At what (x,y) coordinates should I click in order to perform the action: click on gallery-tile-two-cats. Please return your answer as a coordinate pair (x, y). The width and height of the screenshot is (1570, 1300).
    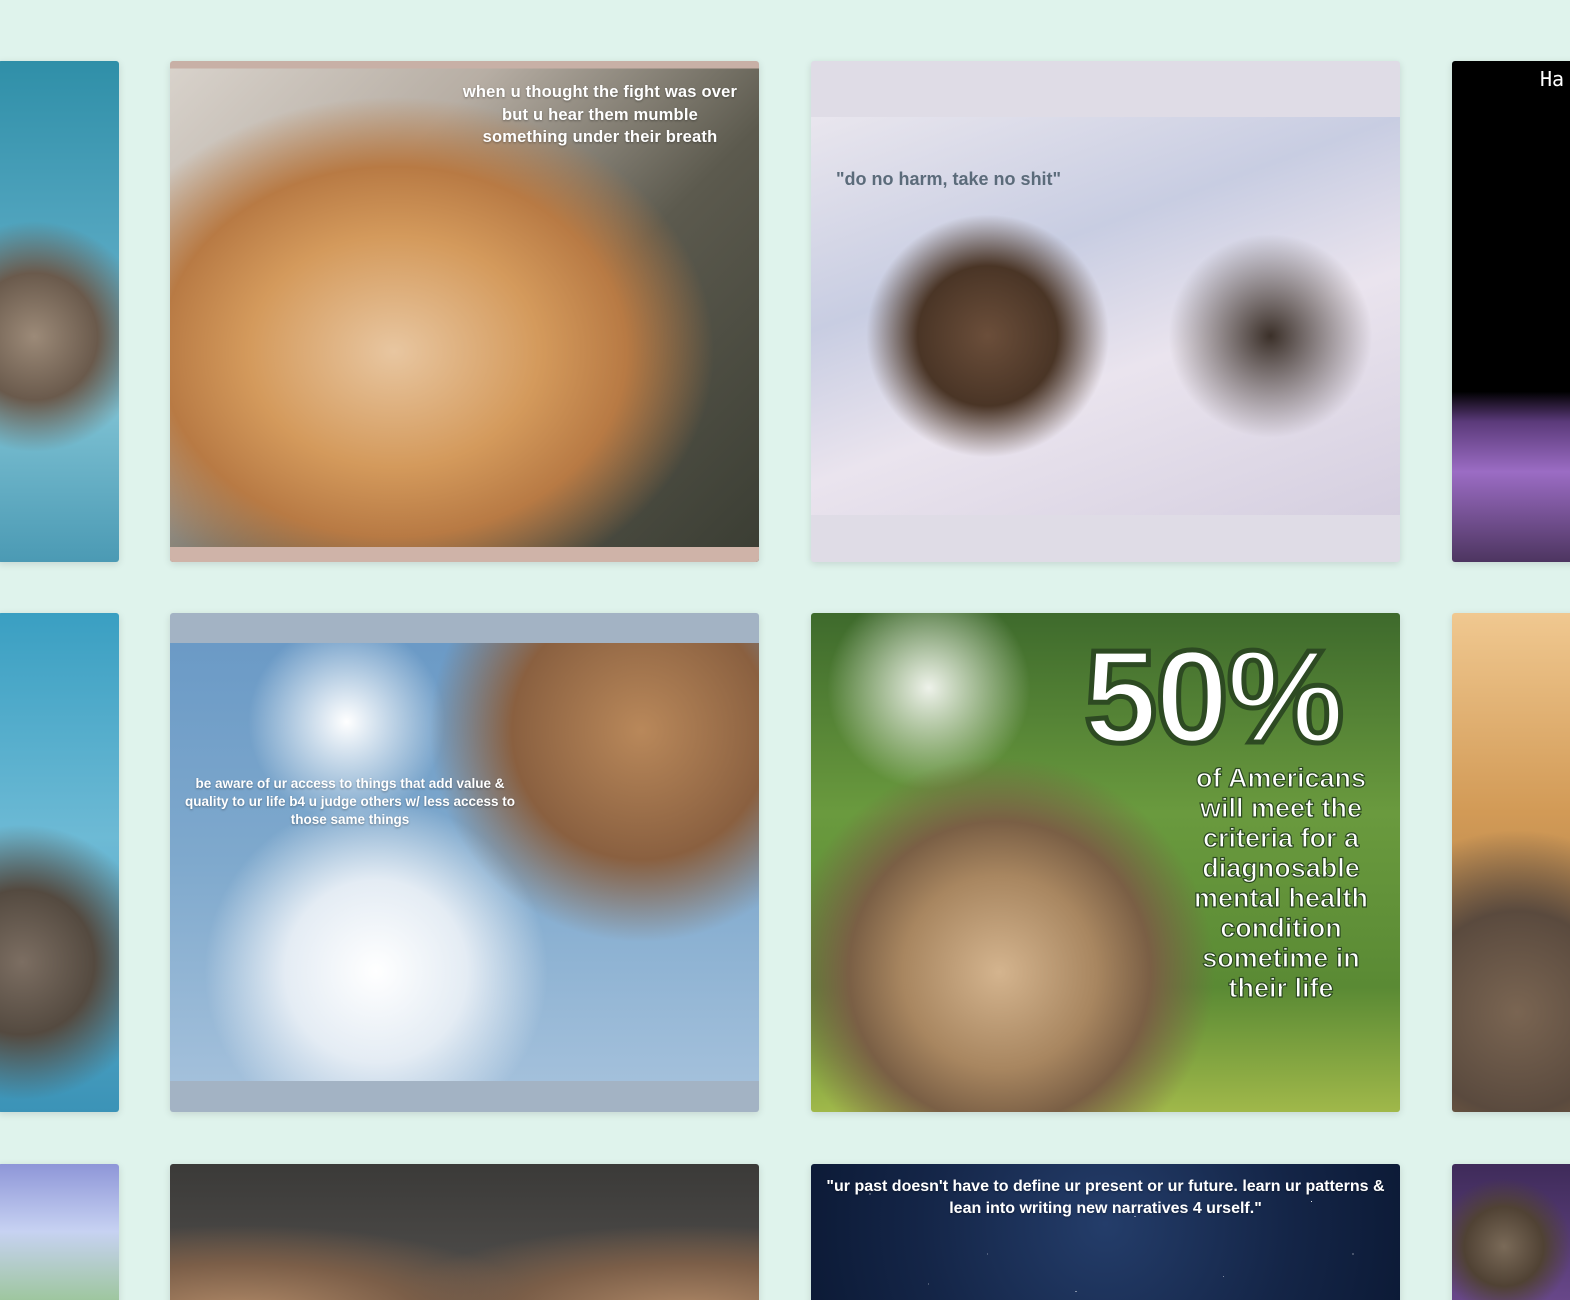
    Looking at the image, I should click on (464, 1232).